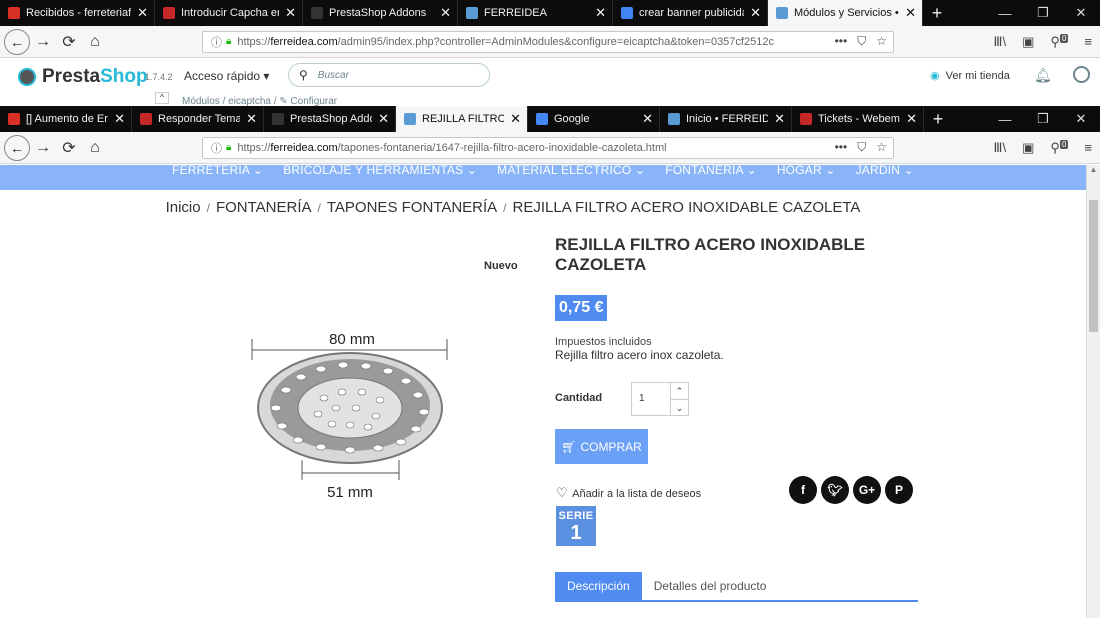 This screenshot has width=1100, height=618. Describe the element at coordinates (806, 119) in the screenshot. I see `webempresa-icon` at that location.